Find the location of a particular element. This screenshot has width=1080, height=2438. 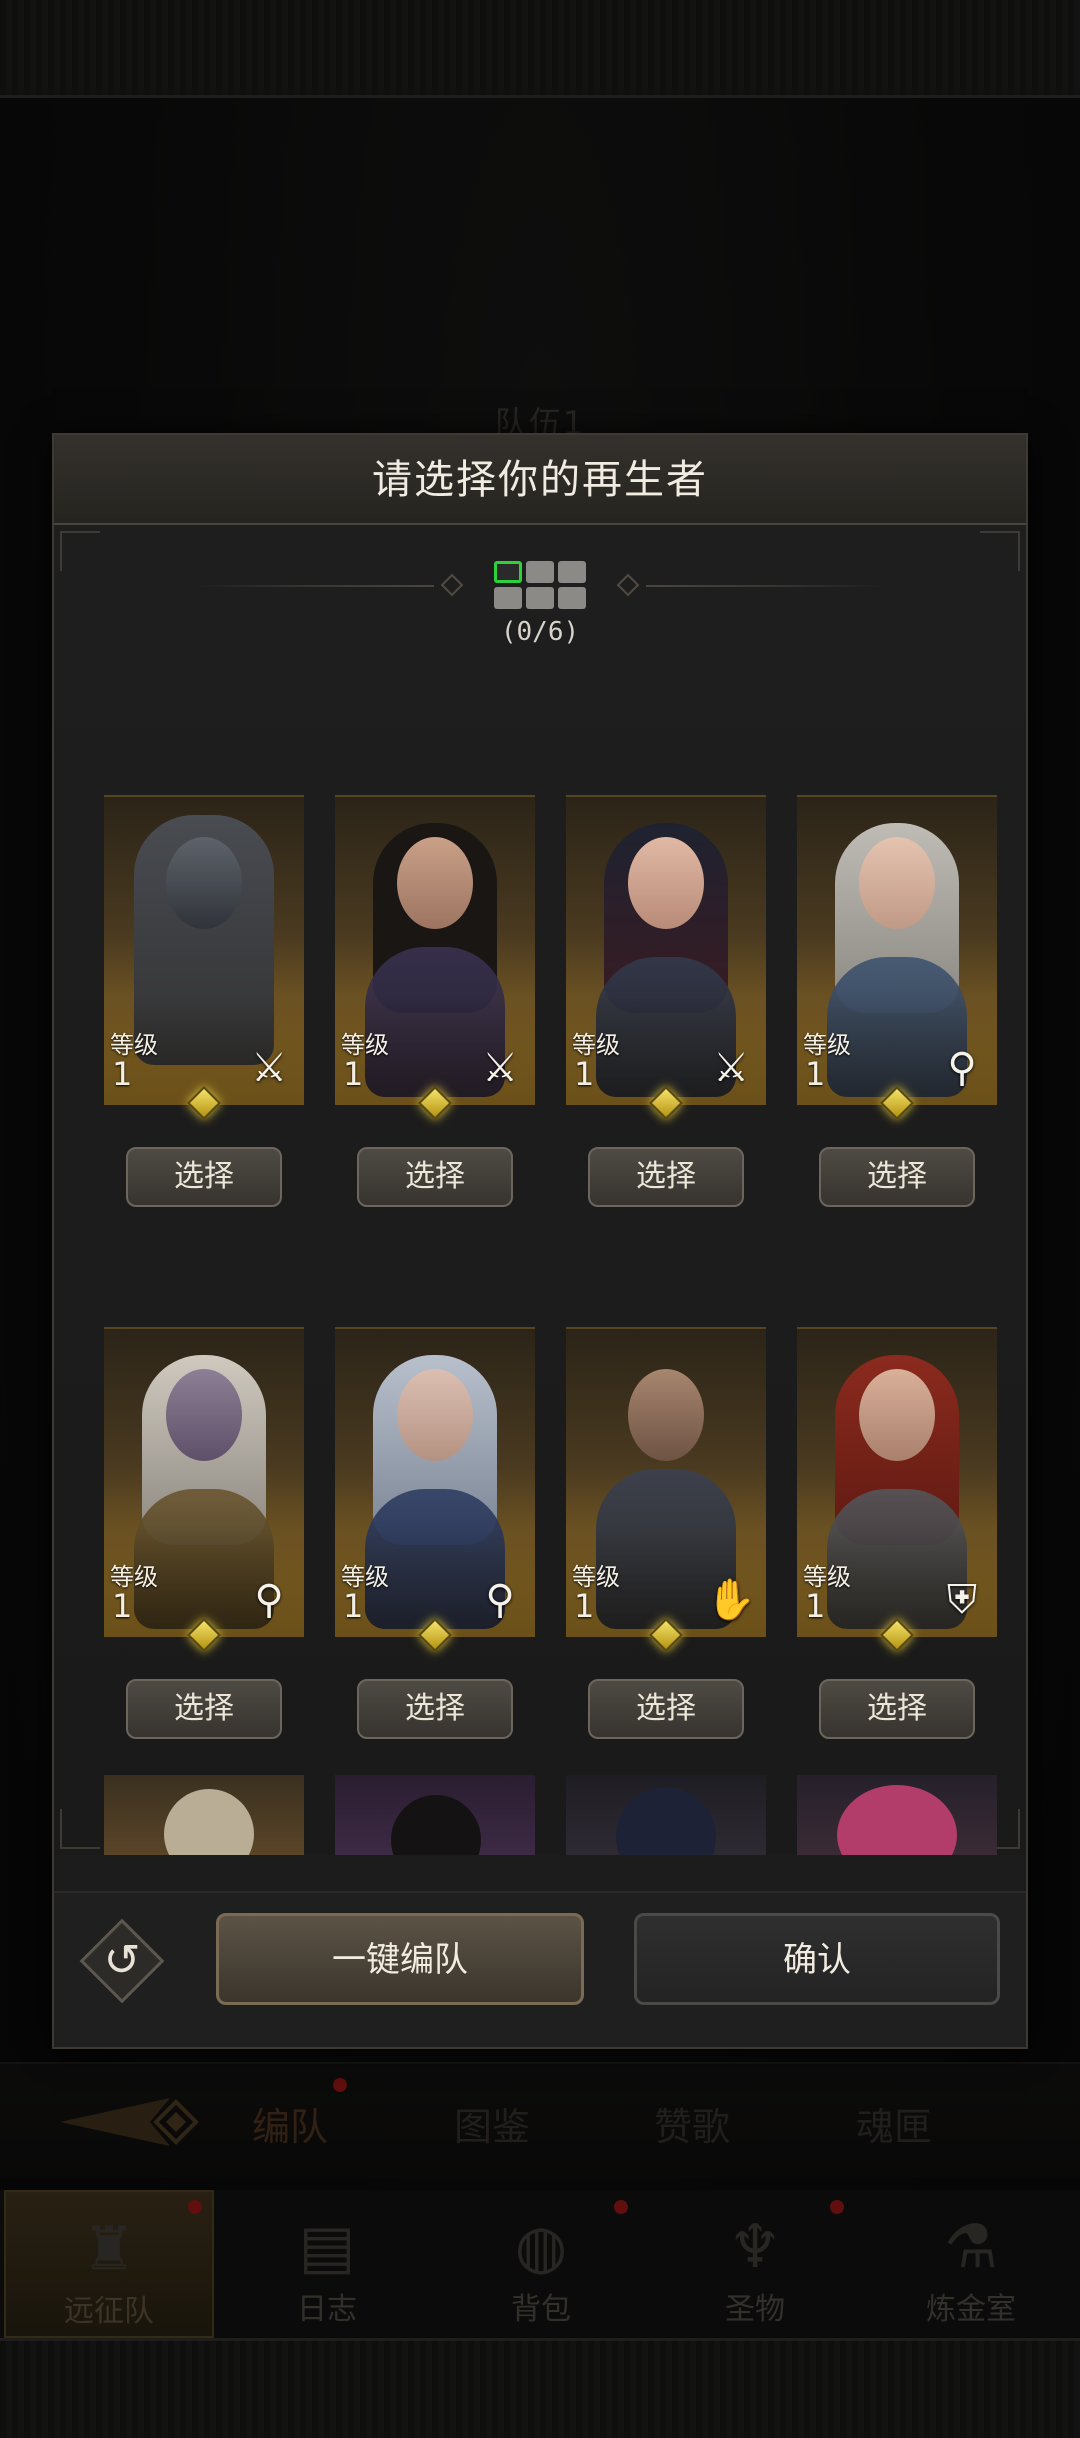

hero-card: 等级 1 ✋ 选择 is located at coordinates (666, 1533).